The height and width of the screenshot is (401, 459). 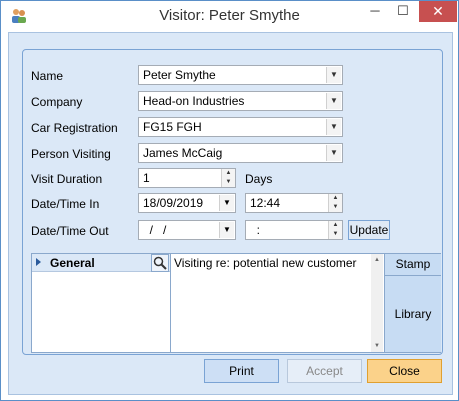 What do you see at coordinates (377, 346) in the screenshot?
I see `scroll-down-icon: ▼` at bounding box center [377, 346].